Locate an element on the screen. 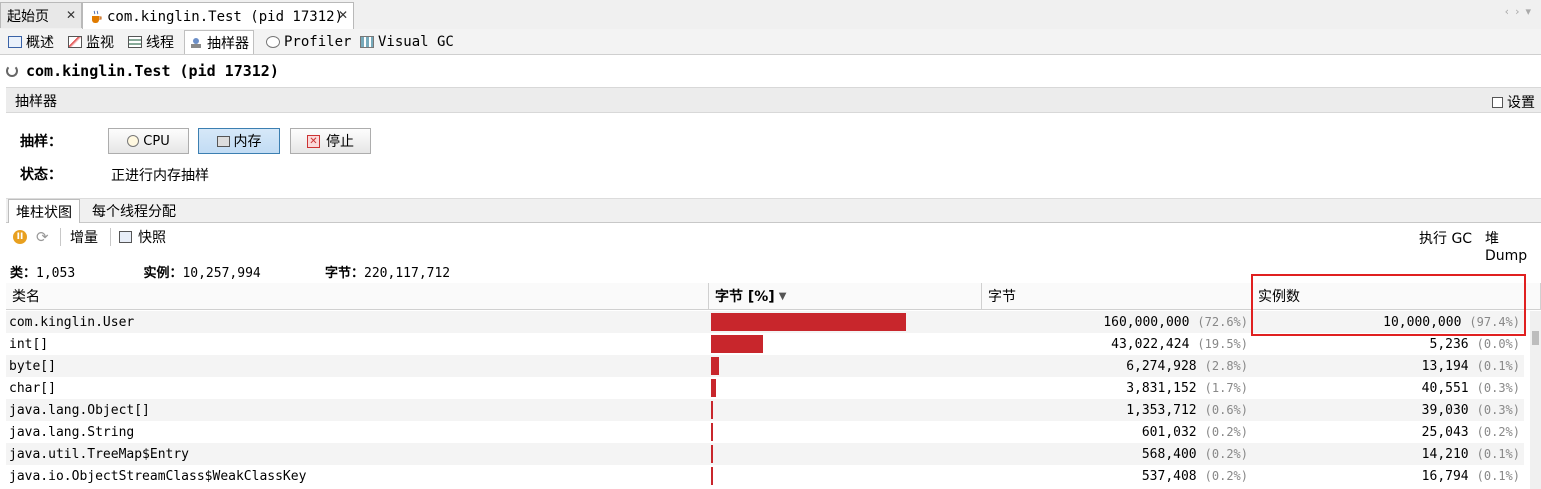  stop-button: ✕ 停止 is located at coordinates (330, 141).